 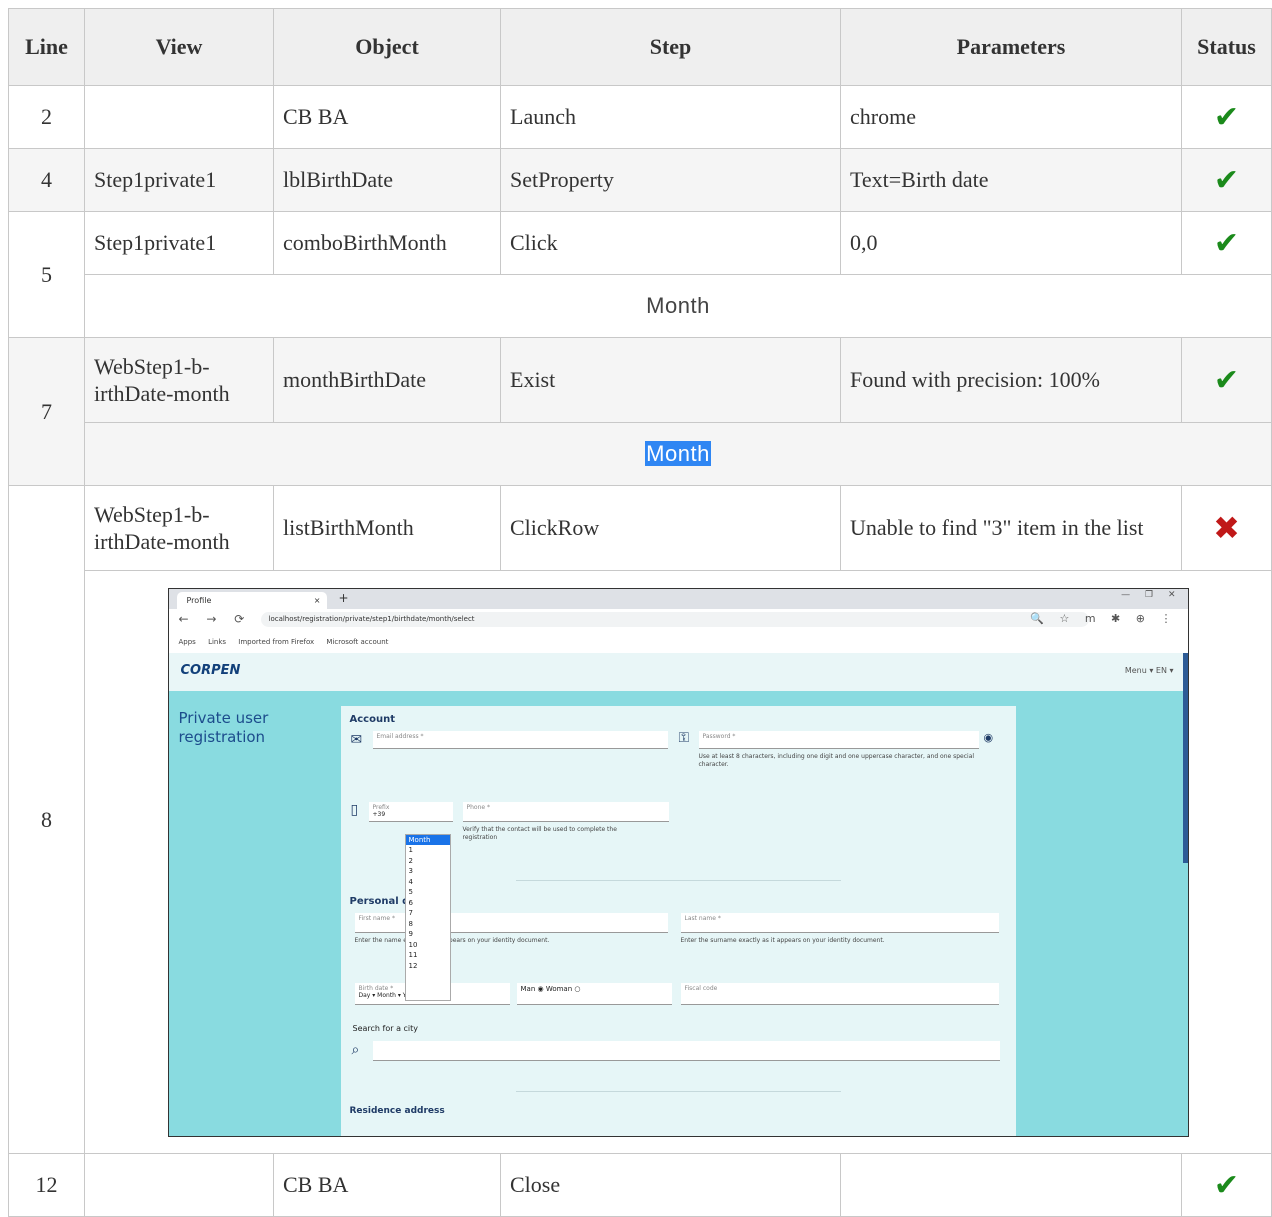 What do you see at coordinates (640, 454) in the screenshot?
I see `snapshot-row: Month` at bounding box center [640, 454].